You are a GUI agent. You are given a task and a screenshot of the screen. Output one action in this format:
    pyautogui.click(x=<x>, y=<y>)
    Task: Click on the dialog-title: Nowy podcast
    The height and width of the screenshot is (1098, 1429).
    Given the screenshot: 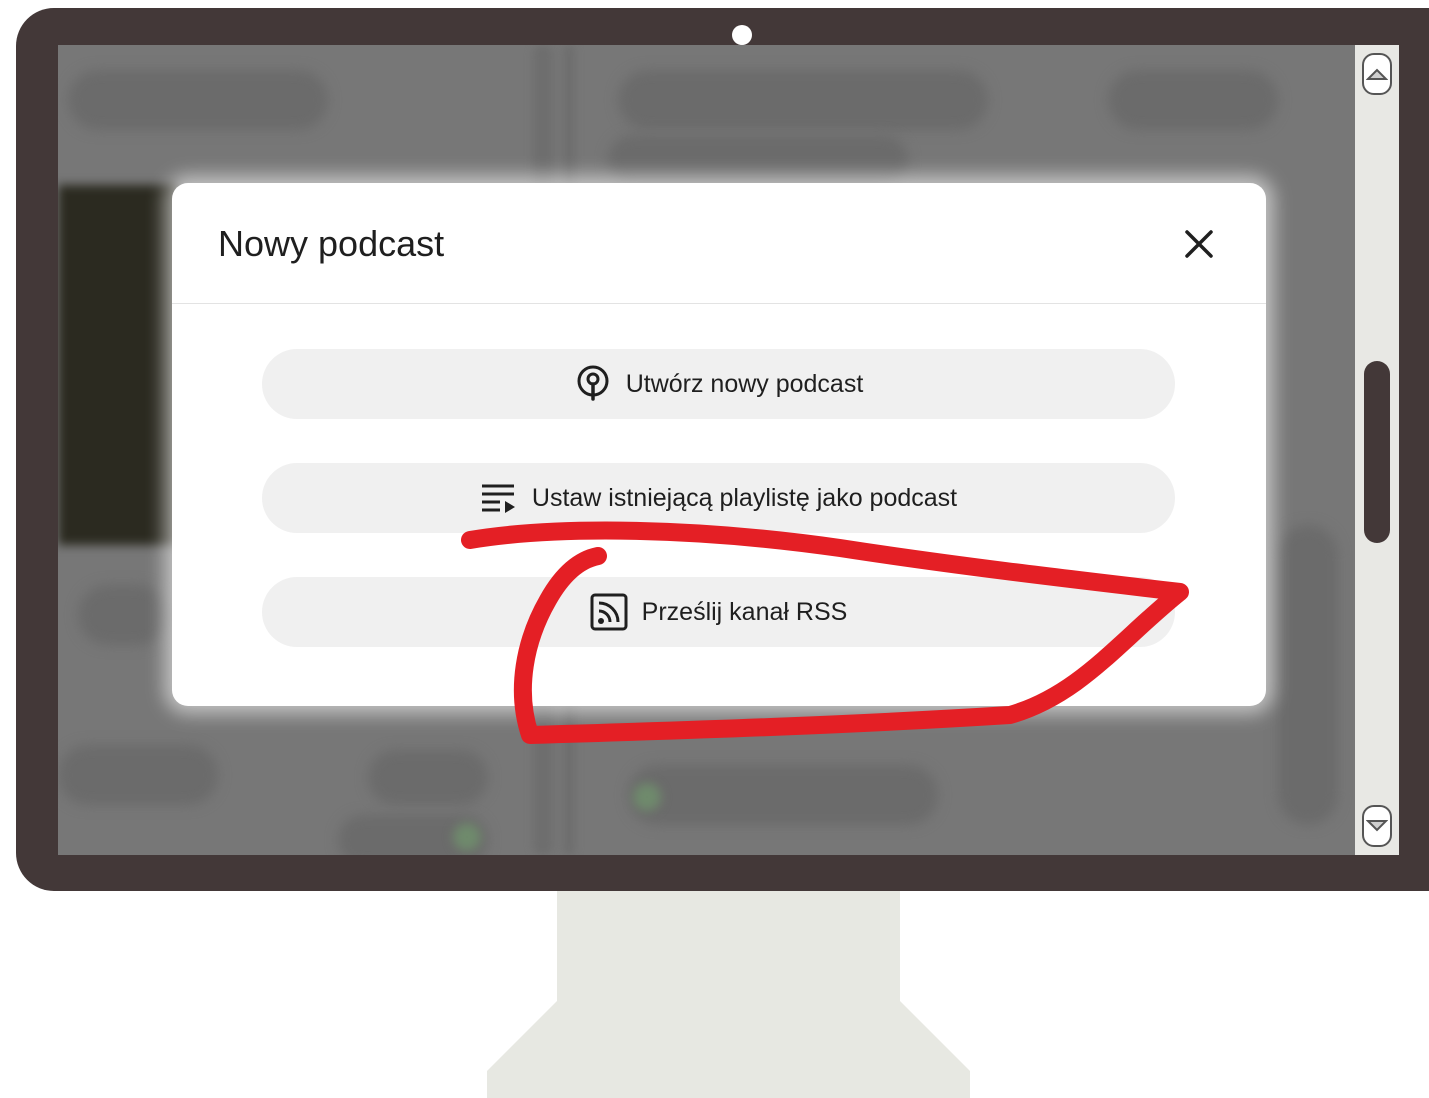 What is the action you would take?
    pyautogui.click(x=331, y=243)
    